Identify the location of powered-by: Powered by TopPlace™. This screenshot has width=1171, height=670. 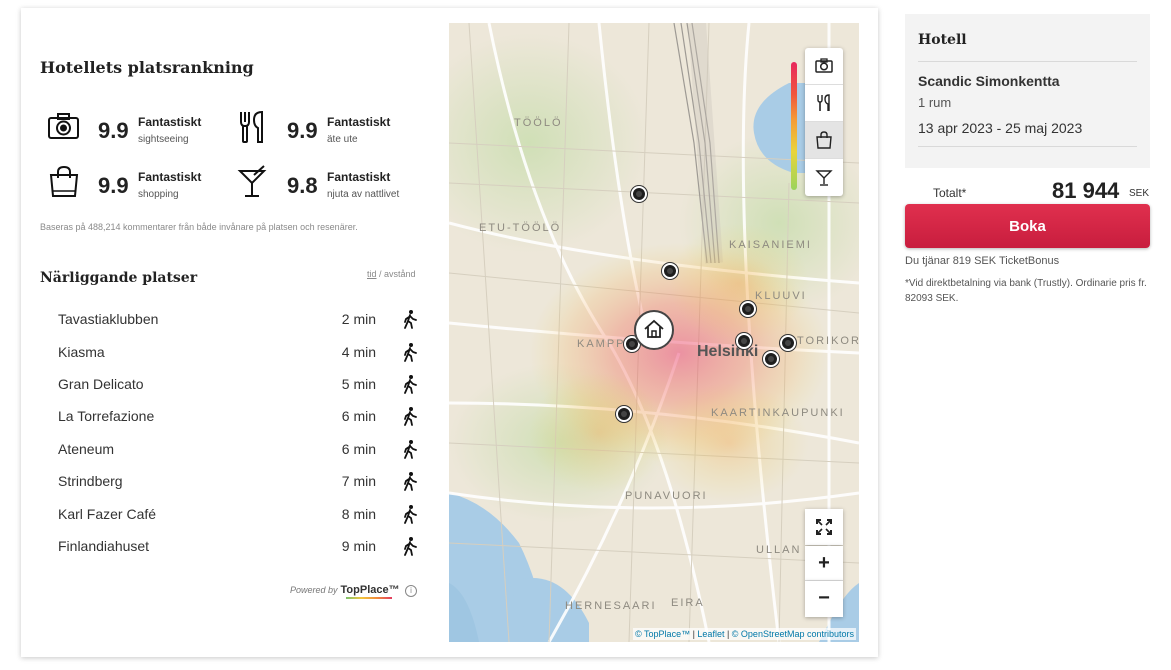
(345, 591).